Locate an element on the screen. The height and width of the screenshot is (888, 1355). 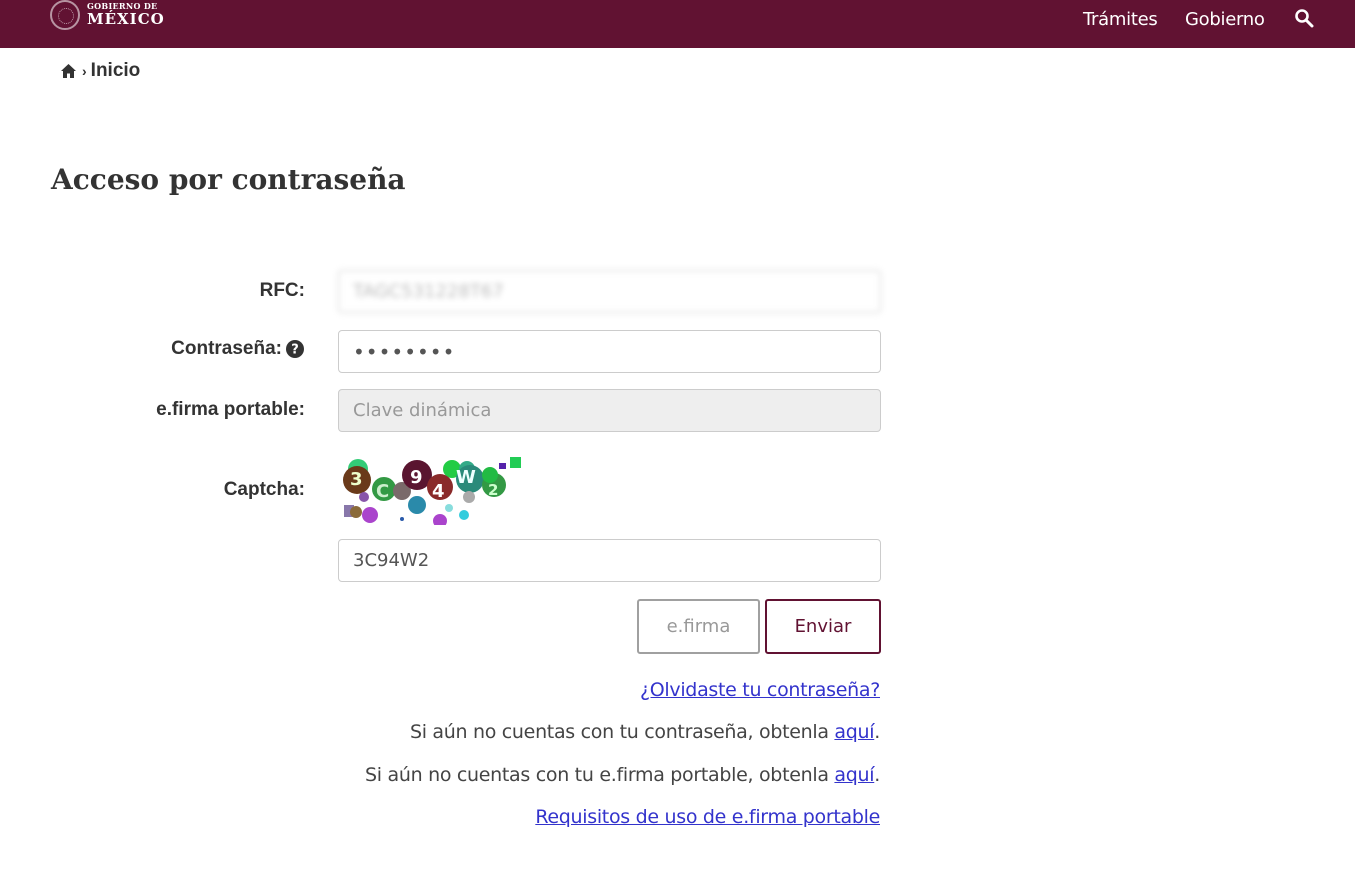
logo-big-text: MÉXICO is located at coordinates (126, 18).